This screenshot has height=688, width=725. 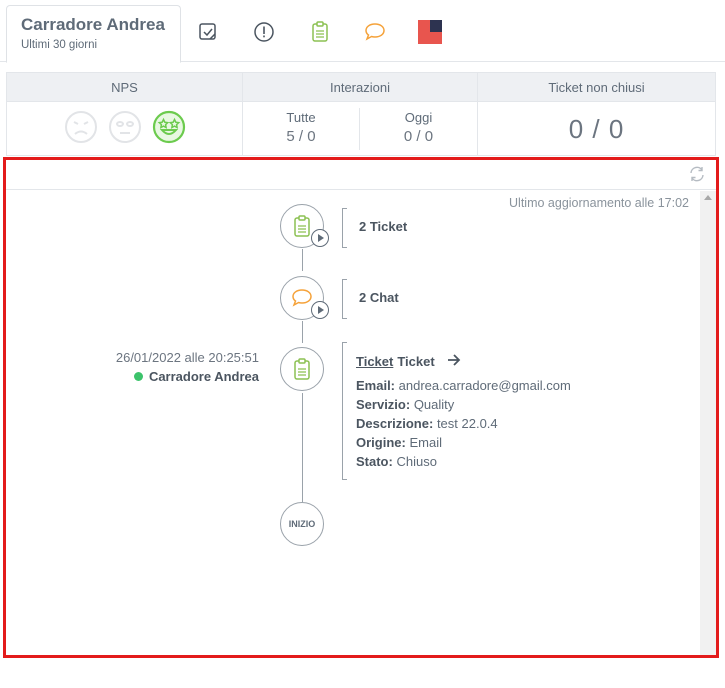 What do you see at coordinates (360, 129) in the screenshot?
I see `interazioni-values: Tutte 5 / 0 Oggi 0 / 0` at bounding box center [360, 129].